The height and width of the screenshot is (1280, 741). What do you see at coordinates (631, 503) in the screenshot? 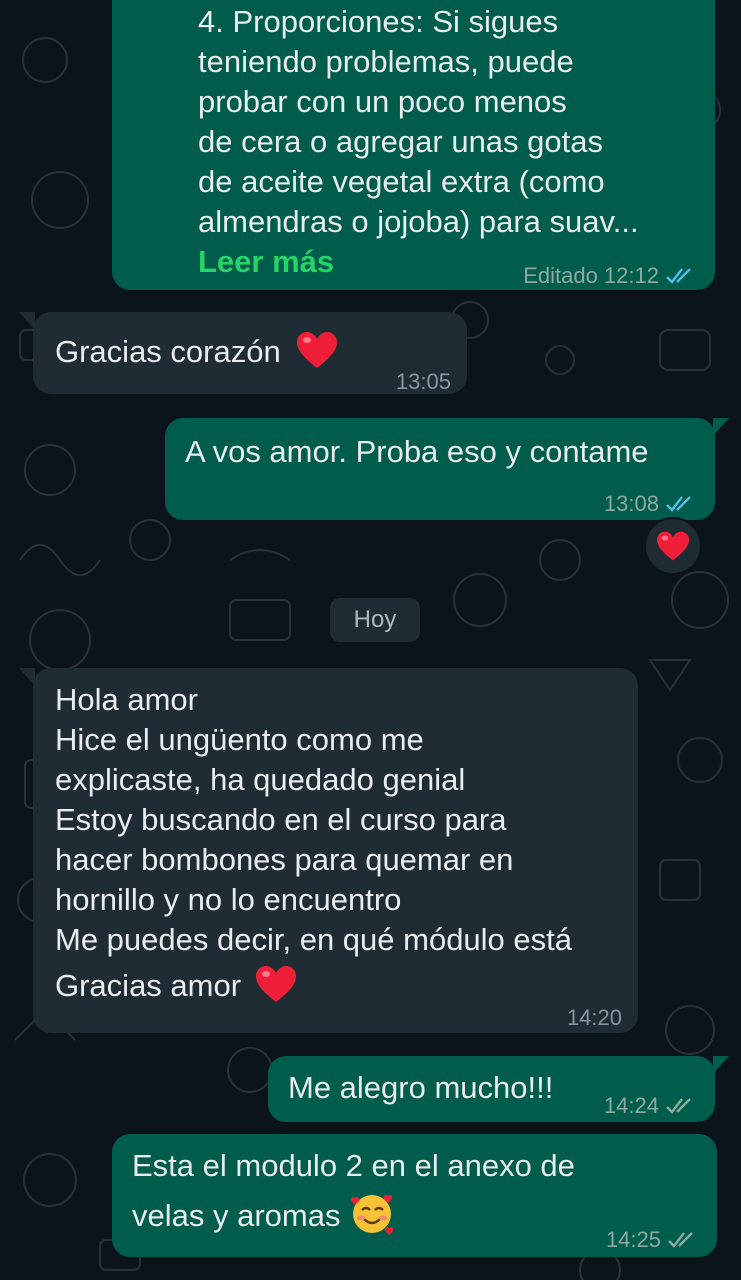
I see `message-time: 13:08` at bounding box center [631, 503].